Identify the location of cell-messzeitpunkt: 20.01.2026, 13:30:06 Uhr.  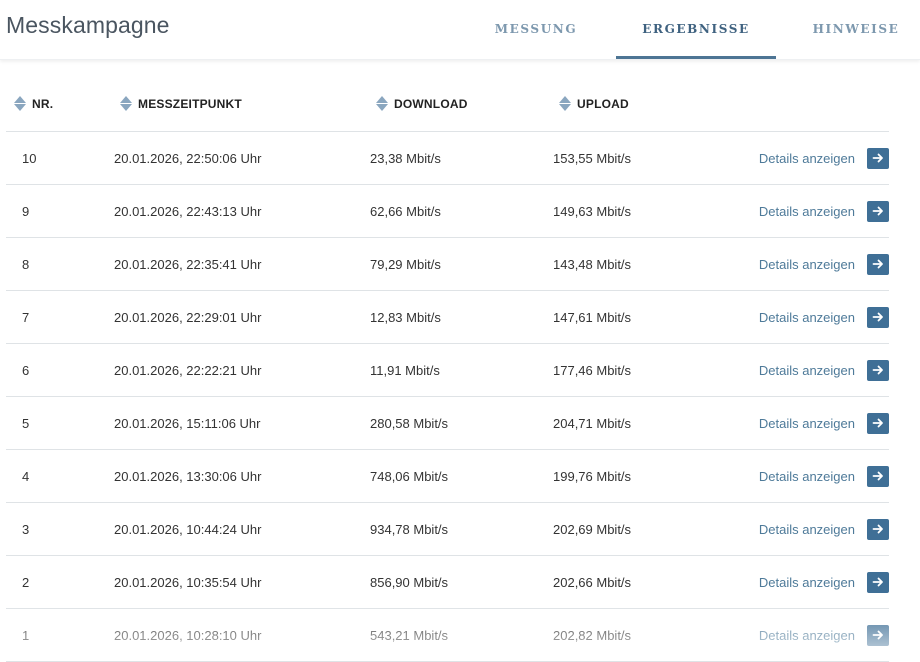
(188, 476).